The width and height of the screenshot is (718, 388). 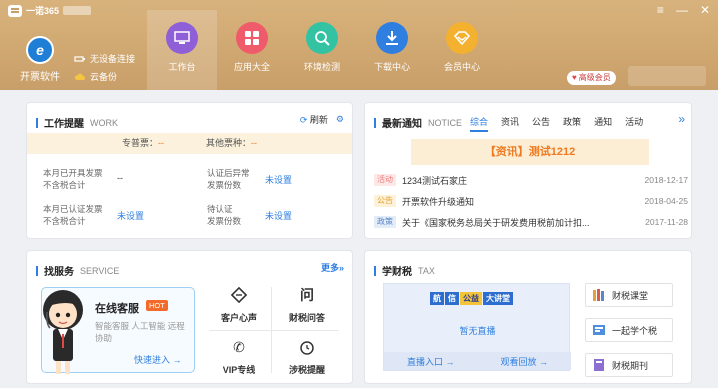 What do you see at coordinates (574, 77) in the screenshot?
I see `heart-icon: ♥` at bounding box center [574, 77].